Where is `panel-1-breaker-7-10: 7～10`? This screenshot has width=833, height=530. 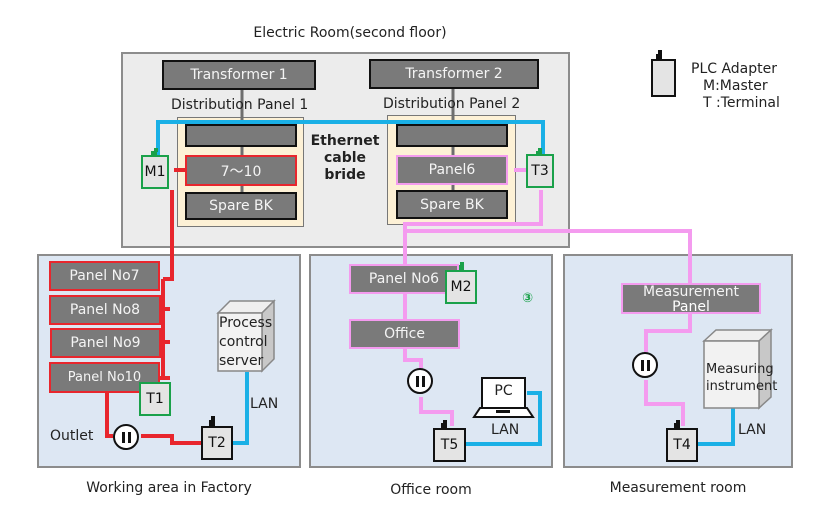
panel-1-breaker-7-10: 7～10 is located at coordinates (241, 170).